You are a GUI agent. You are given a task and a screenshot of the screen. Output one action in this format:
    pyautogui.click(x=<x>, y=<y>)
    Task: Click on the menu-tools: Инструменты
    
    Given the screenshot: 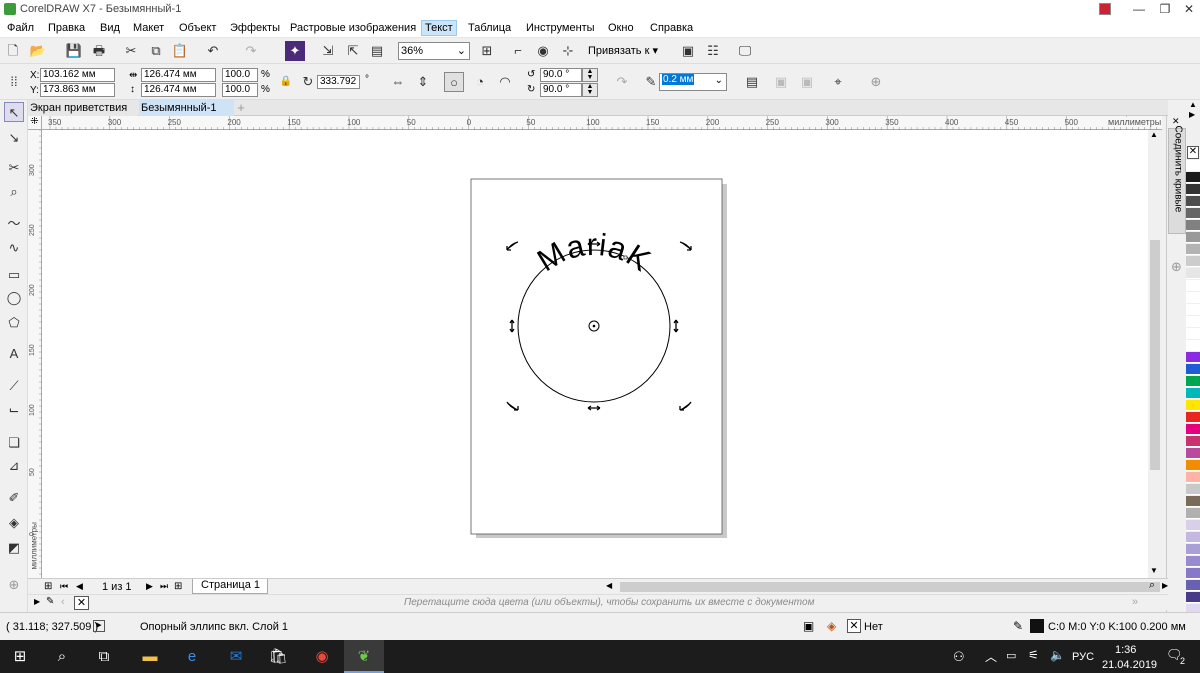 What is the action you would take?
    pyautogui.click(x=560, y=28)
    